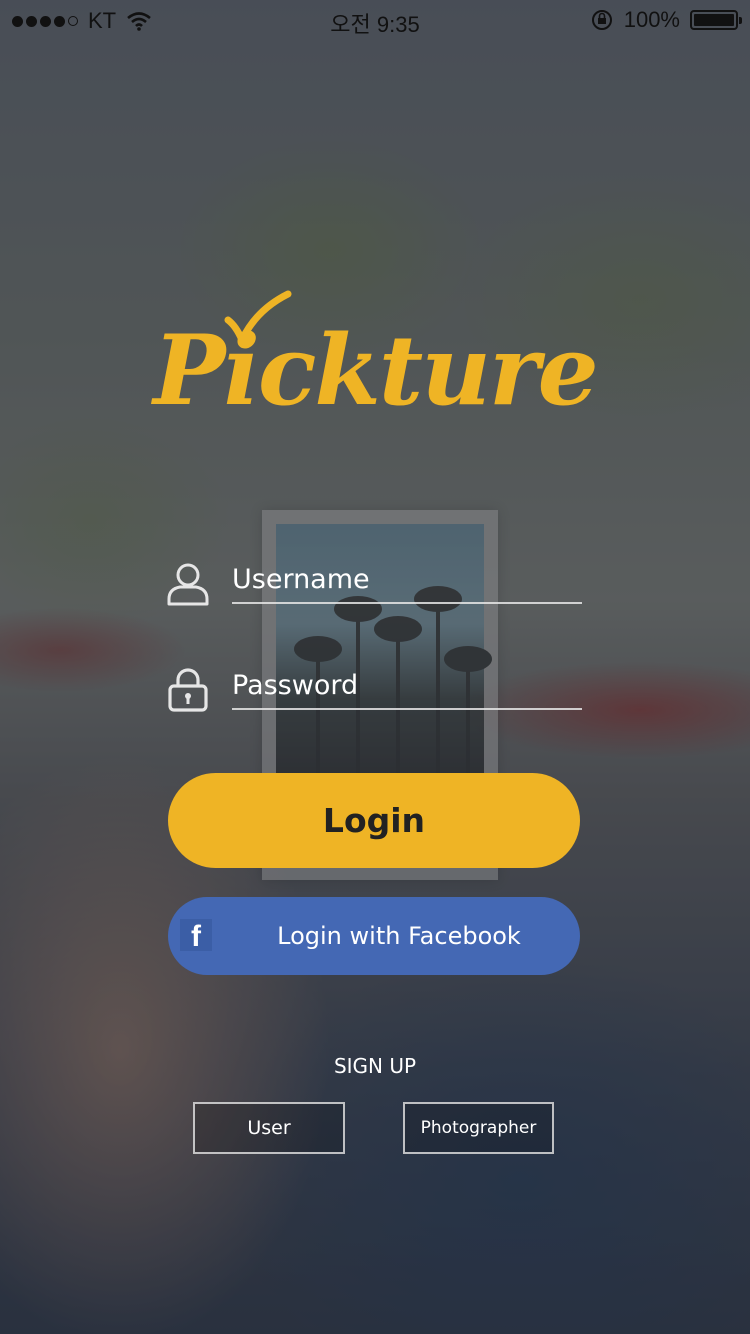 The image size is (750, 1334). Describe the element at coordinates (651, 19) in the screenshot. I see `battery-percentage: 100%` at that location.